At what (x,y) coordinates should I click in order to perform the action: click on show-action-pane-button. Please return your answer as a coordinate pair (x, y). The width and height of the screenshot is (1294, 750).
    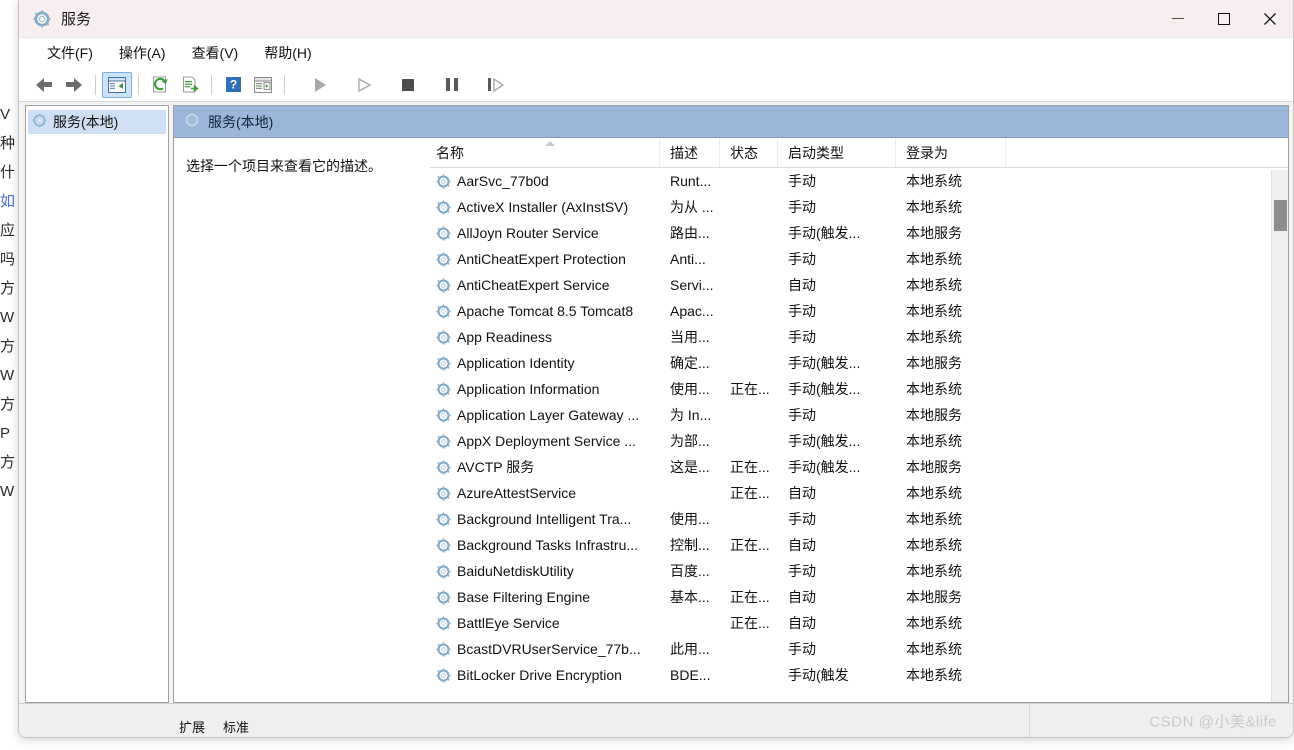
    Looking at the image, I should click on (263, 85).